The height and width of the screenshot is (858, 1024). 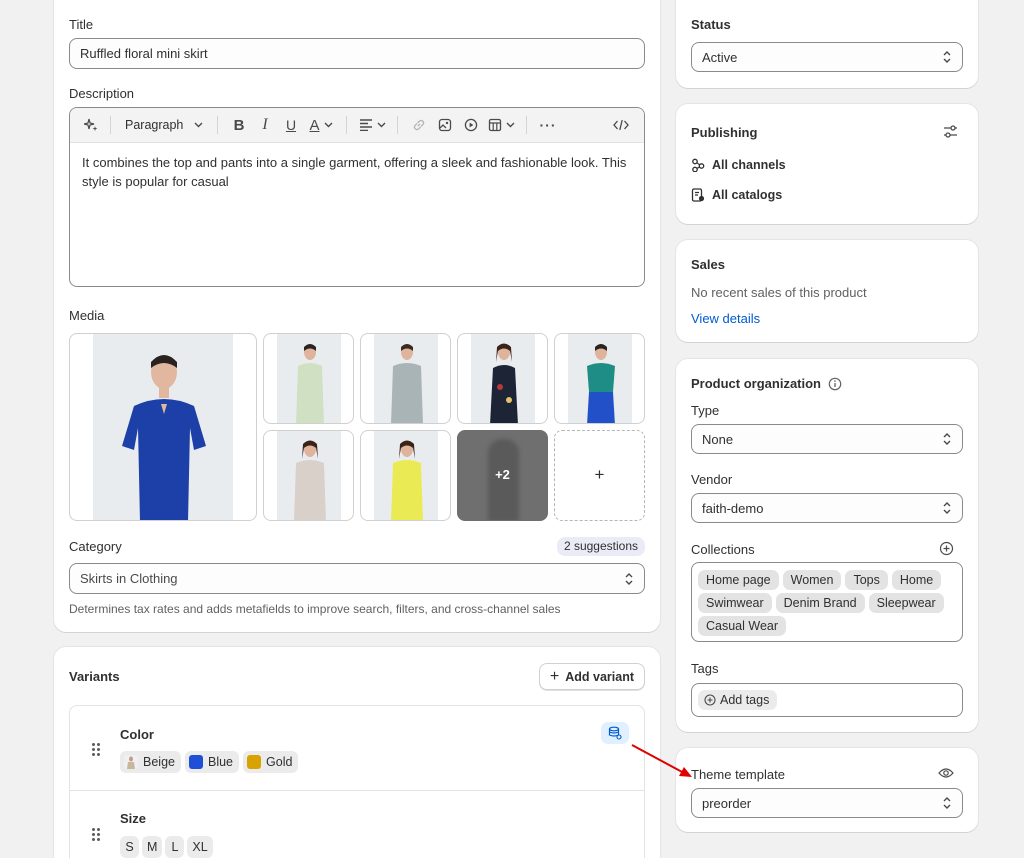 What do you see at coordinates (723, 549) in the screenshot?
I see `collections-label: Collections` at bounding box center [723, 549].